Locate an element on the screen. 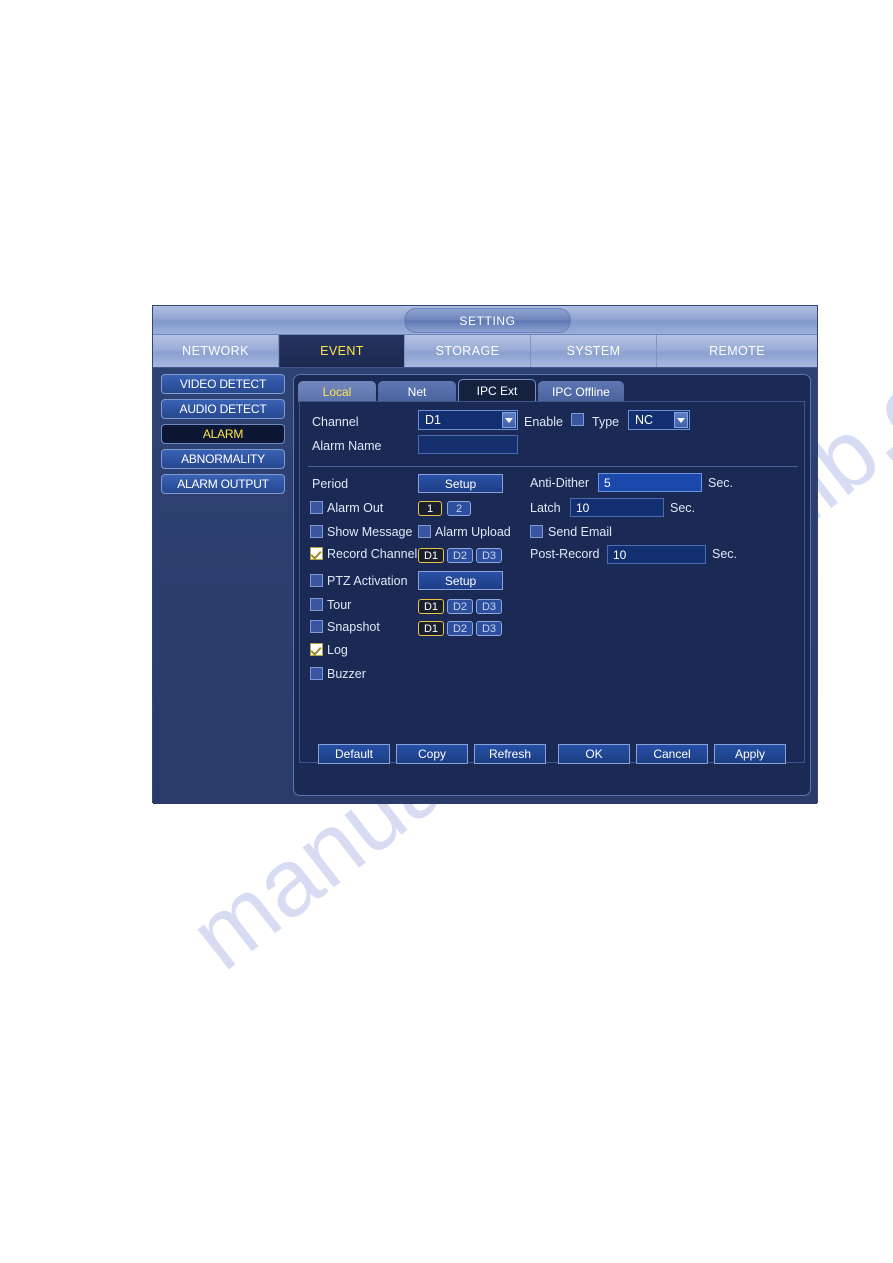  anti-dither-unit: Sec. is located at coordinates (721, 483).